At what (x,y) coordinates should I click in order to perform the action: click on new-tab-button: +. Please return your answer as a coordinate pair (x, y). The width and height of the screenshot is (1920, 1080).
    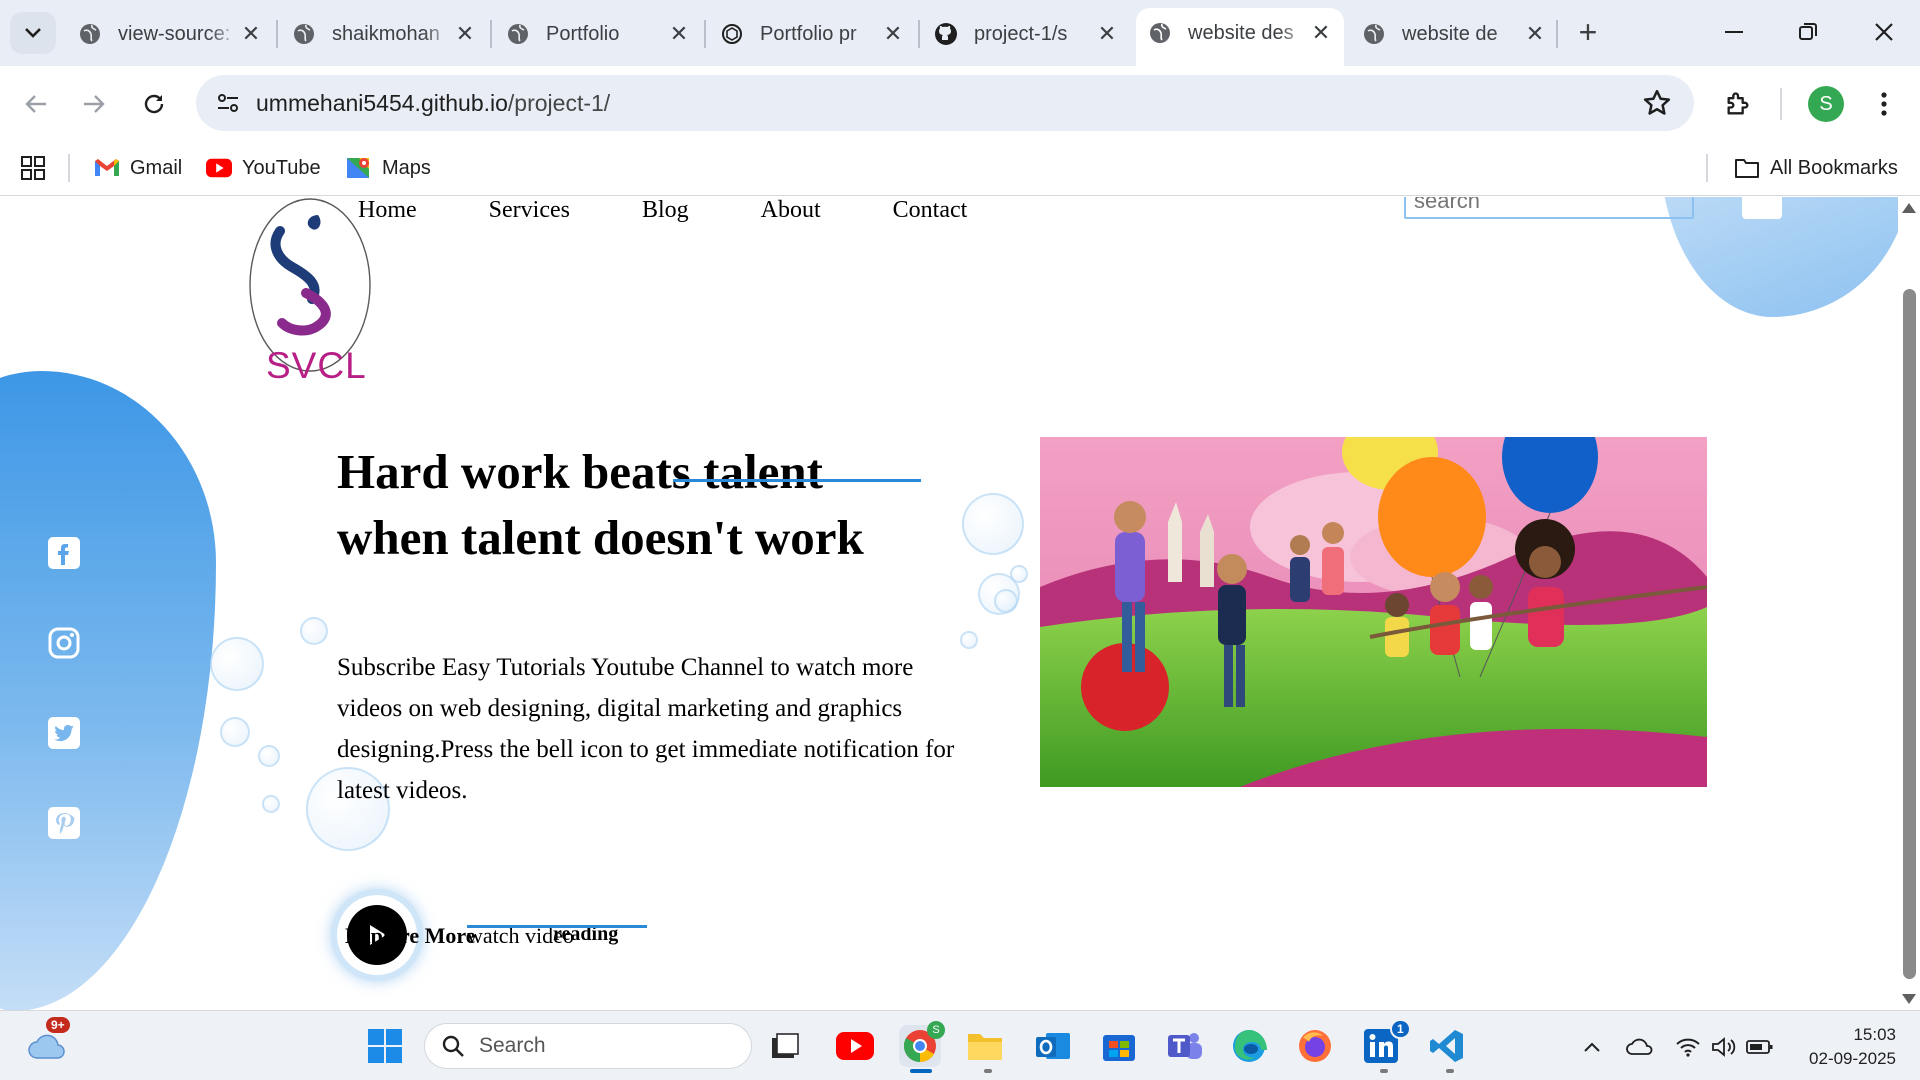
    Looking at the image, I should click on (1588, 32).